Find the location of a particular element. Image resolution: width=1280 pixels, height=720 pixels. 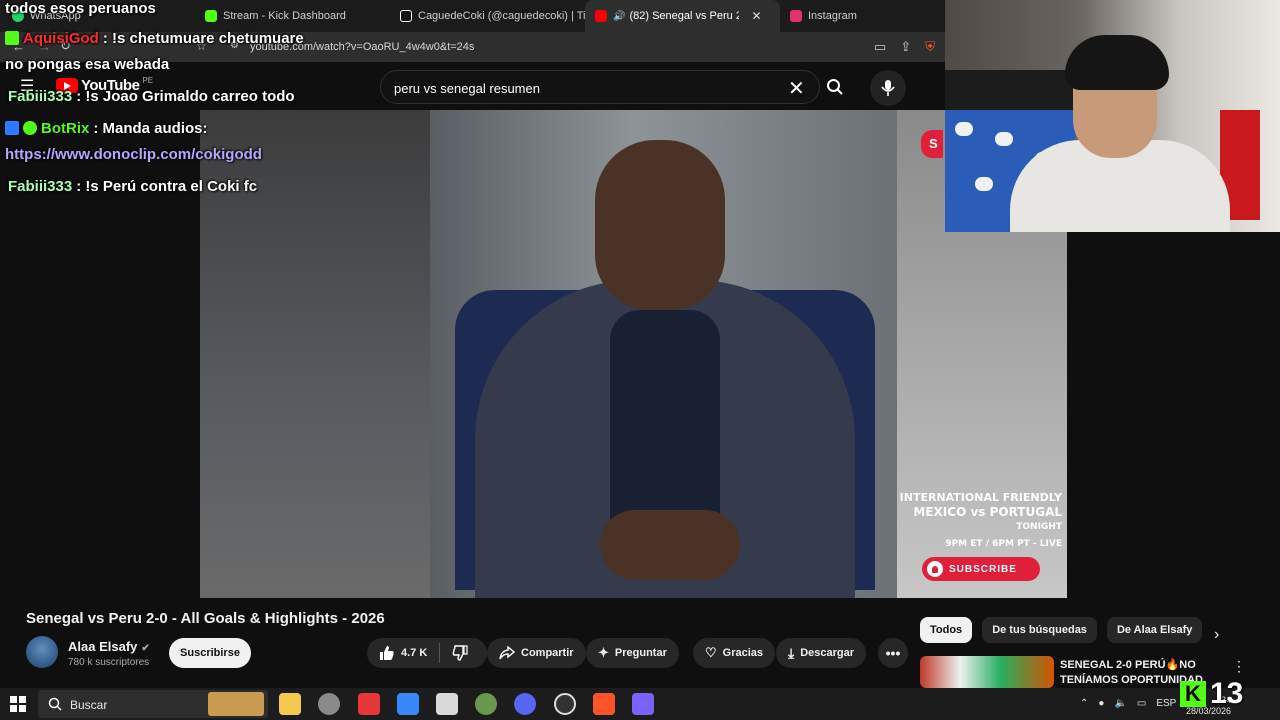

taskbar: Buscar ⌃ ● 🔈 ▭ ESP 34 28/03/2026 is located at coordinates (640, 704).